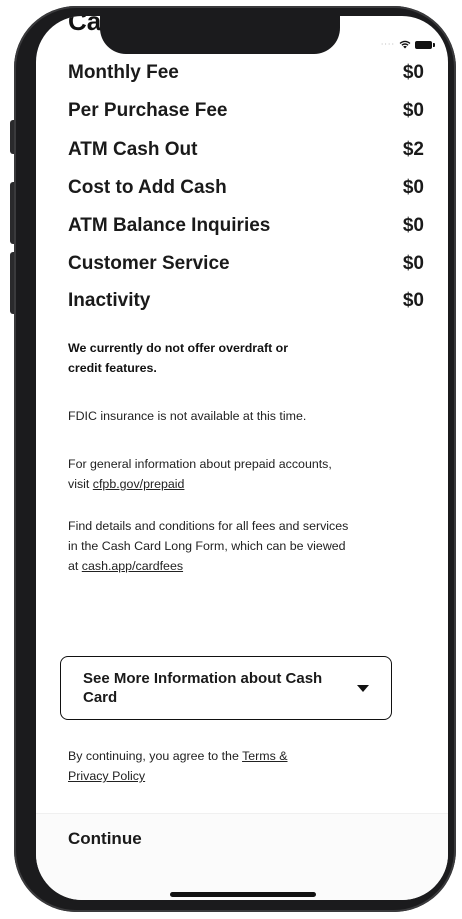  Describe the element at coordinates (148, 110) in the screenshot. I see `fee-label: Per Purchase Fee` at that location.